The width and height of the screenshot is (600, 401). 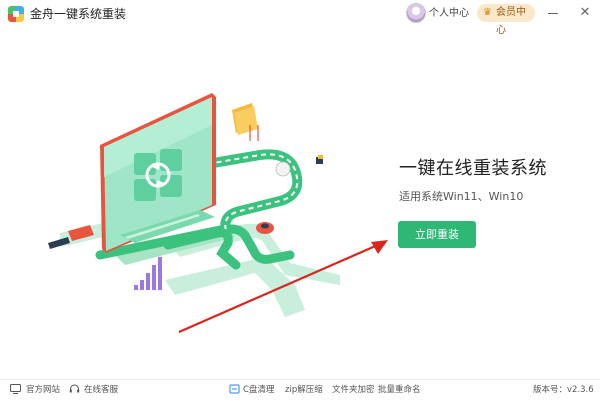 What do you see at coordinates (511, 21) in the screenshot?
I see `vip-center-label: 会员中心` at bounding box center [511, 21].